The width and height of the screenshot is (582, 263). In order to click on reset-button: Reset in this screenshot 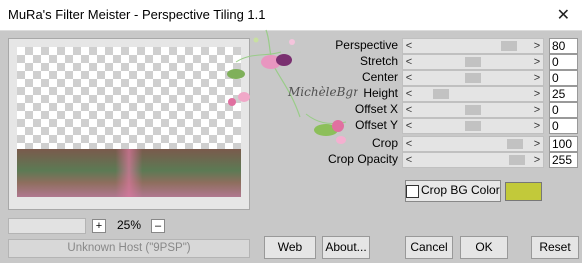, I will do `click(555, 247)`.